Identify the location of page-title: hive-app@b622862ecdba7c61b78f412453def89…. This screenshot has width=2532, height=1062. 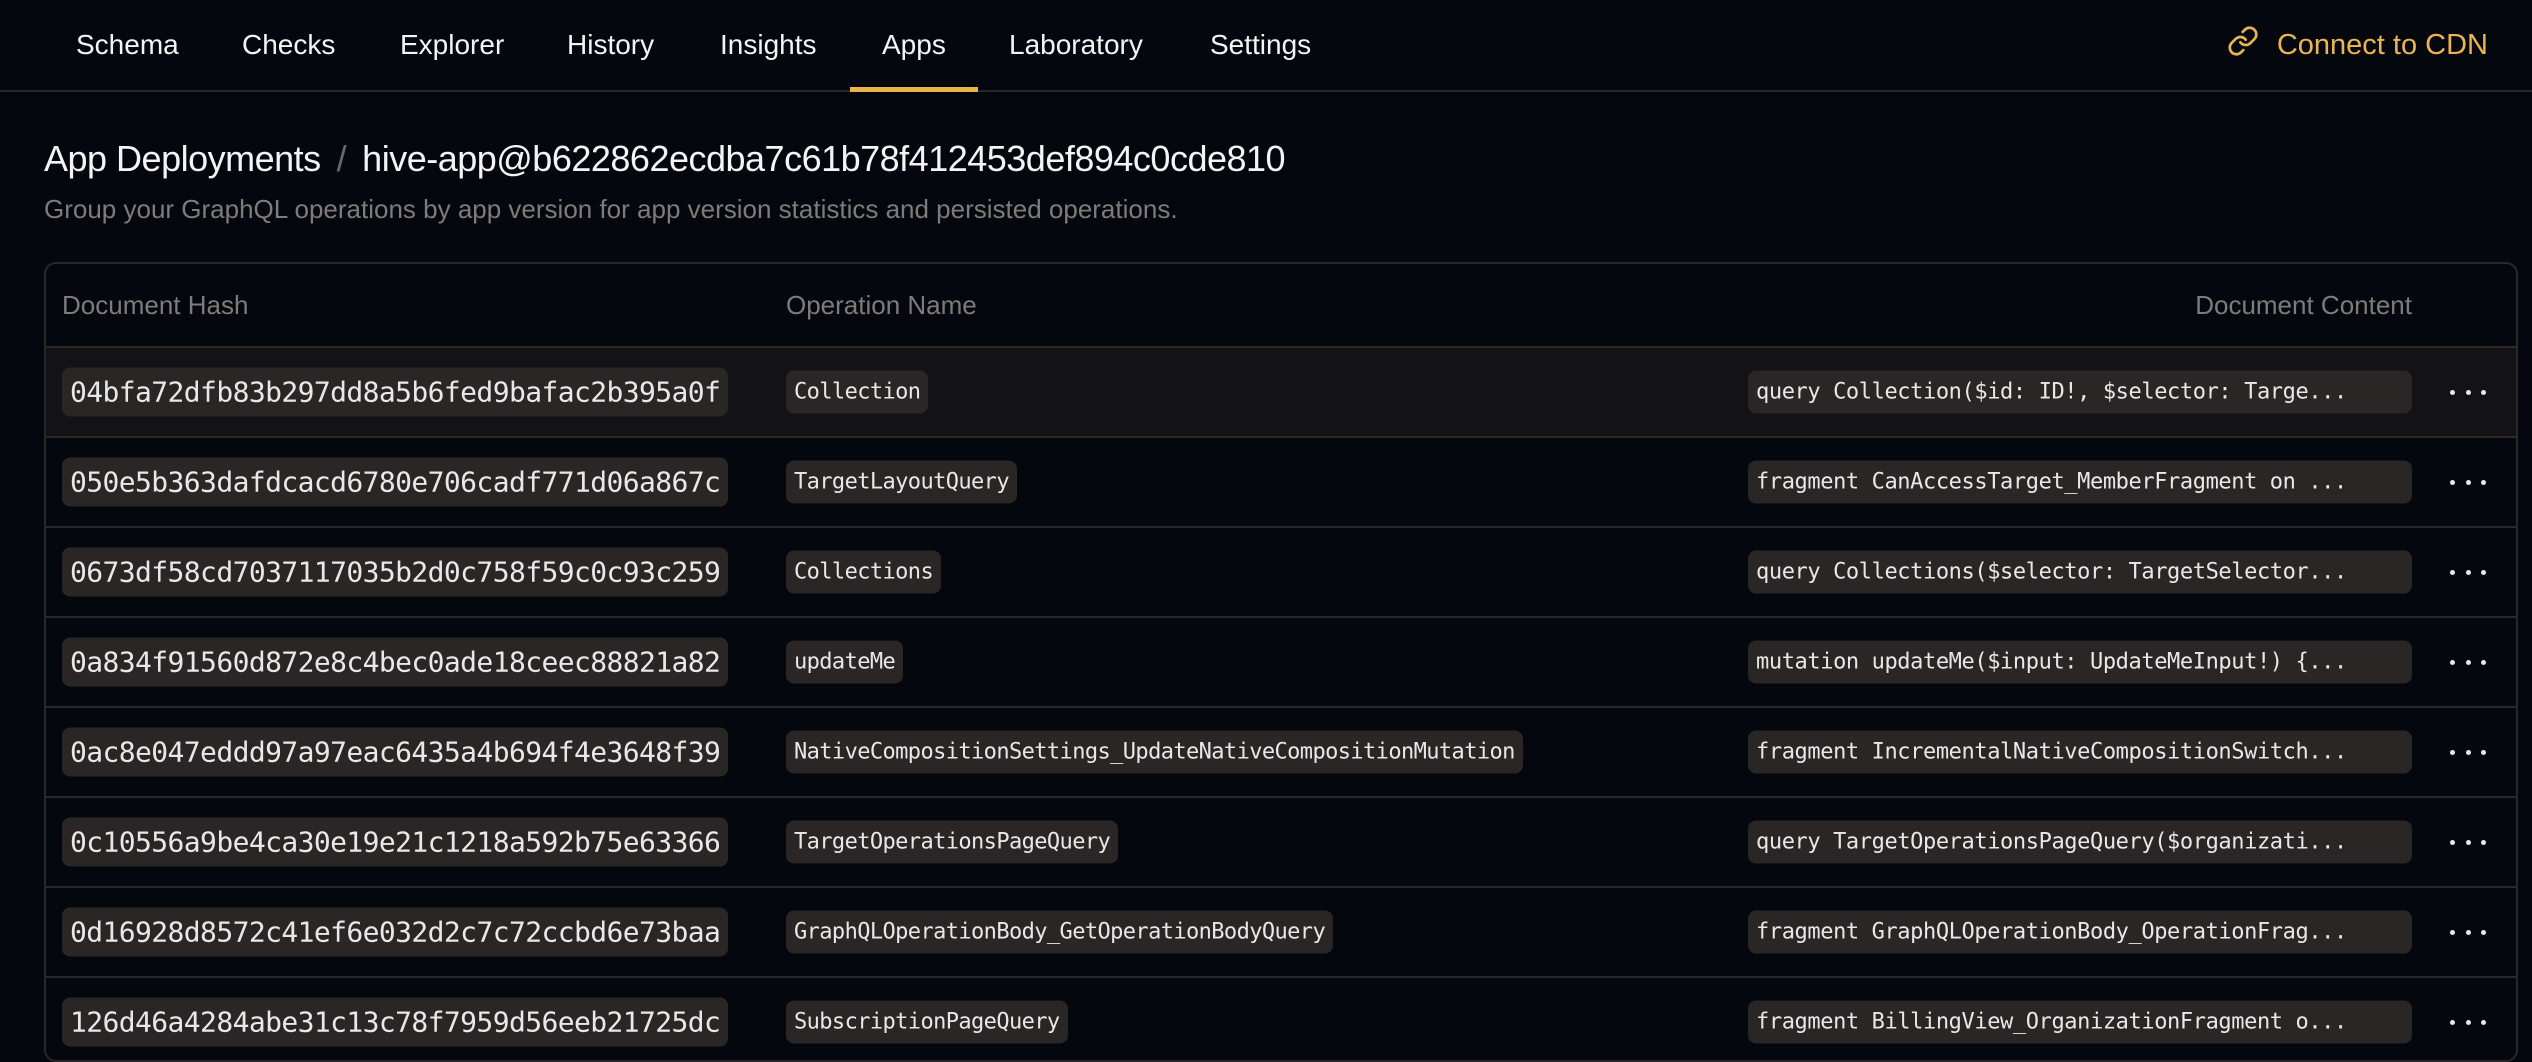
(824, 158).